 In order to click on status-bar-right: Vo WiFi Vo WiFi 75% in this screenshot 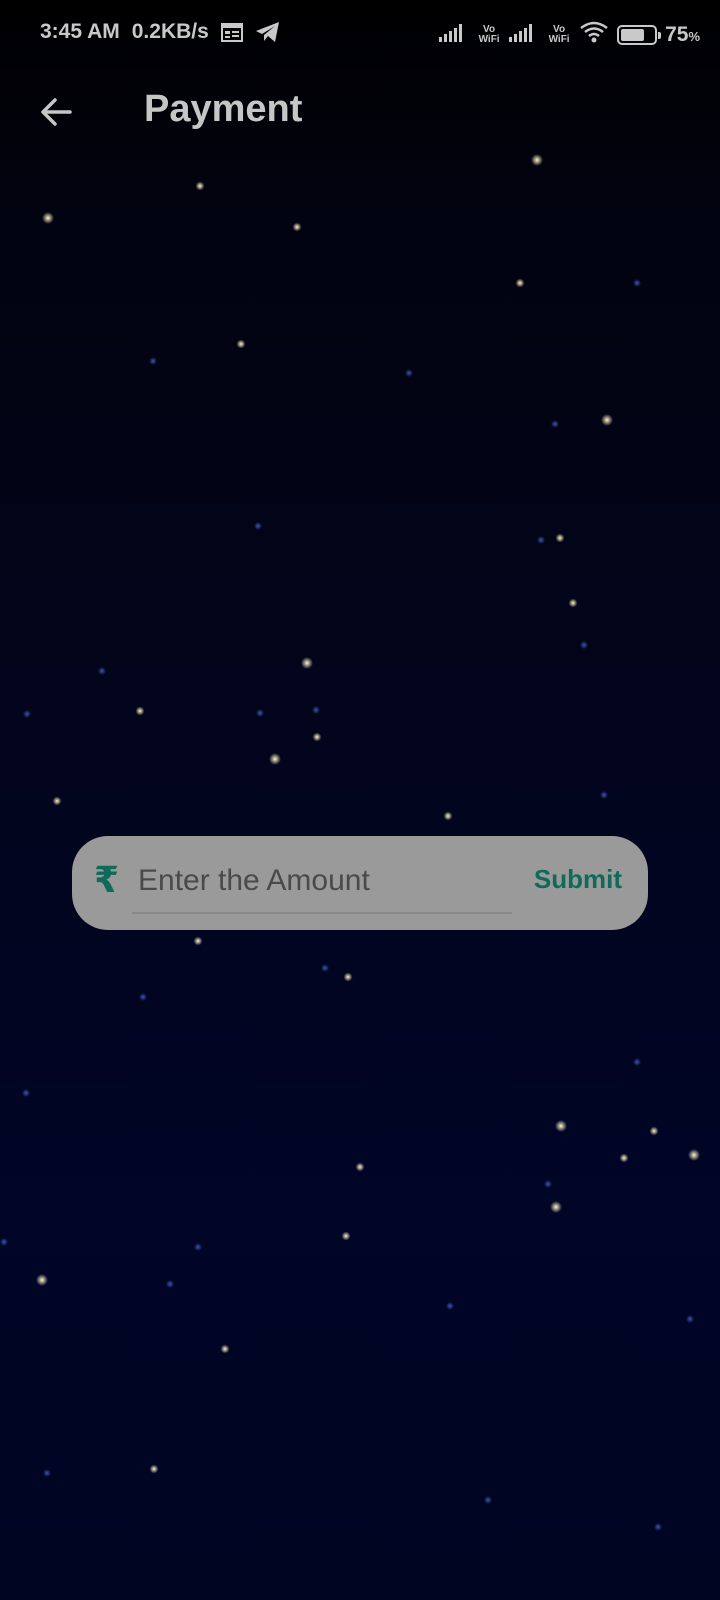, I will do `click(569, 35)`.